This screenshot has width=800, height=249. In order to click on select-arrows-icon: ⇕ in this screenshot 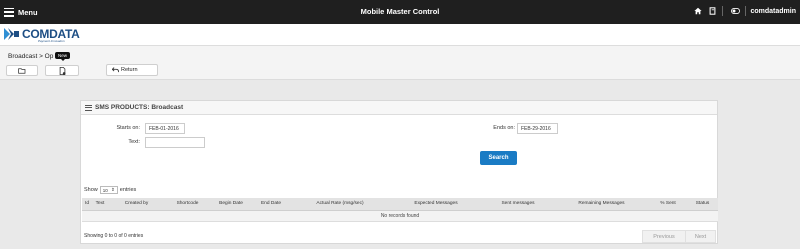, I will do `click(112, 189)`.